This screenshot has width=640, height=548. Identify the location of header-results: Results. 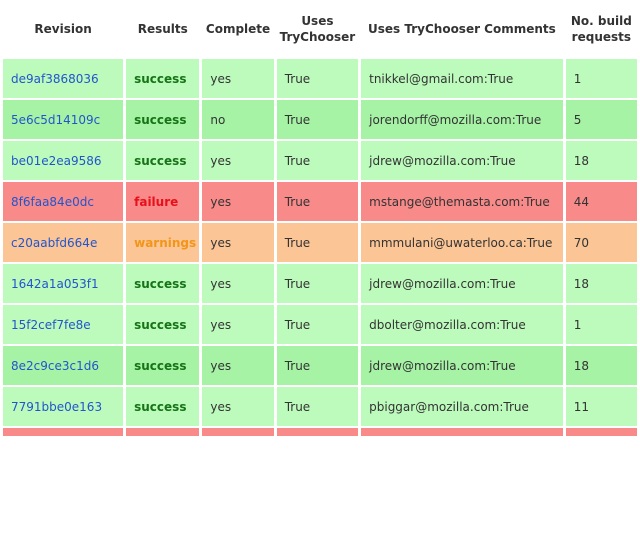
(163, 29).